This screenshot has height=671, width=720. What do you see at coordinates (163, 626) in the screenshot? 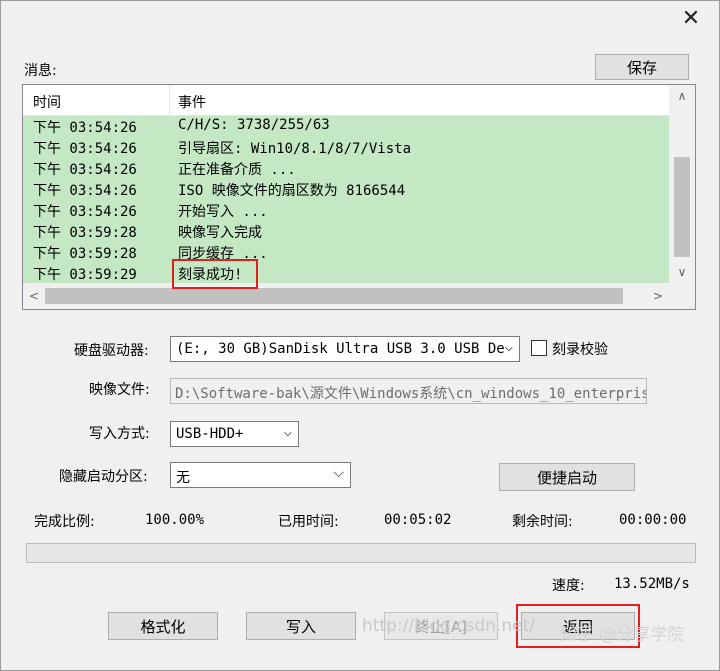
I see `format-button: 格式化` at bounding box center [163, 626].